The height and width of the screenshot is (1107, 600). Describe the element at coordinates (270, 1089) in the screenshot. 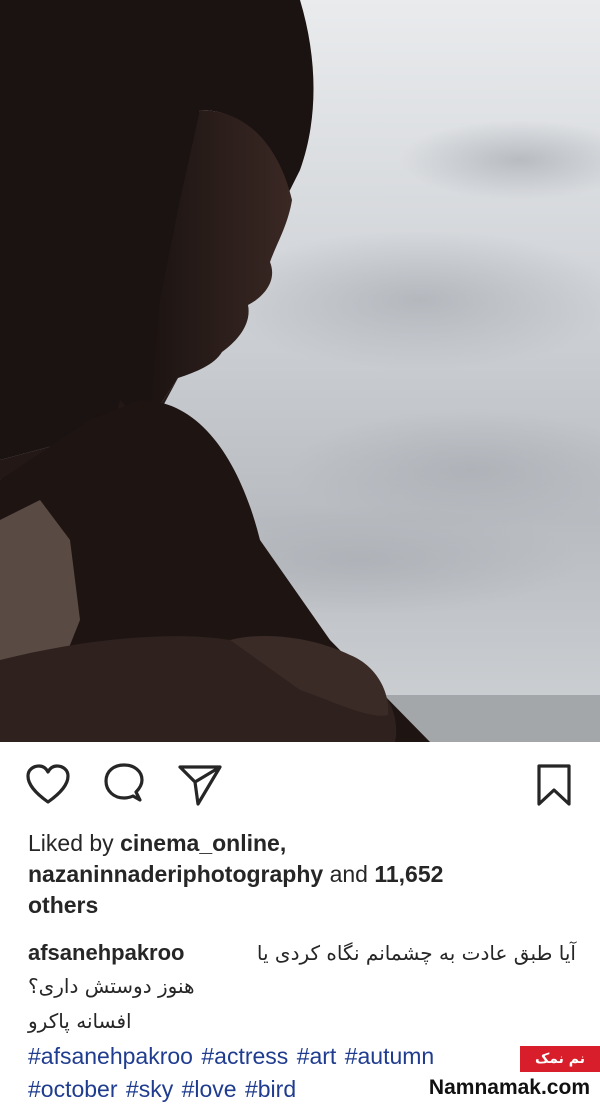

I see `hashtag-link: #bird` at that location.